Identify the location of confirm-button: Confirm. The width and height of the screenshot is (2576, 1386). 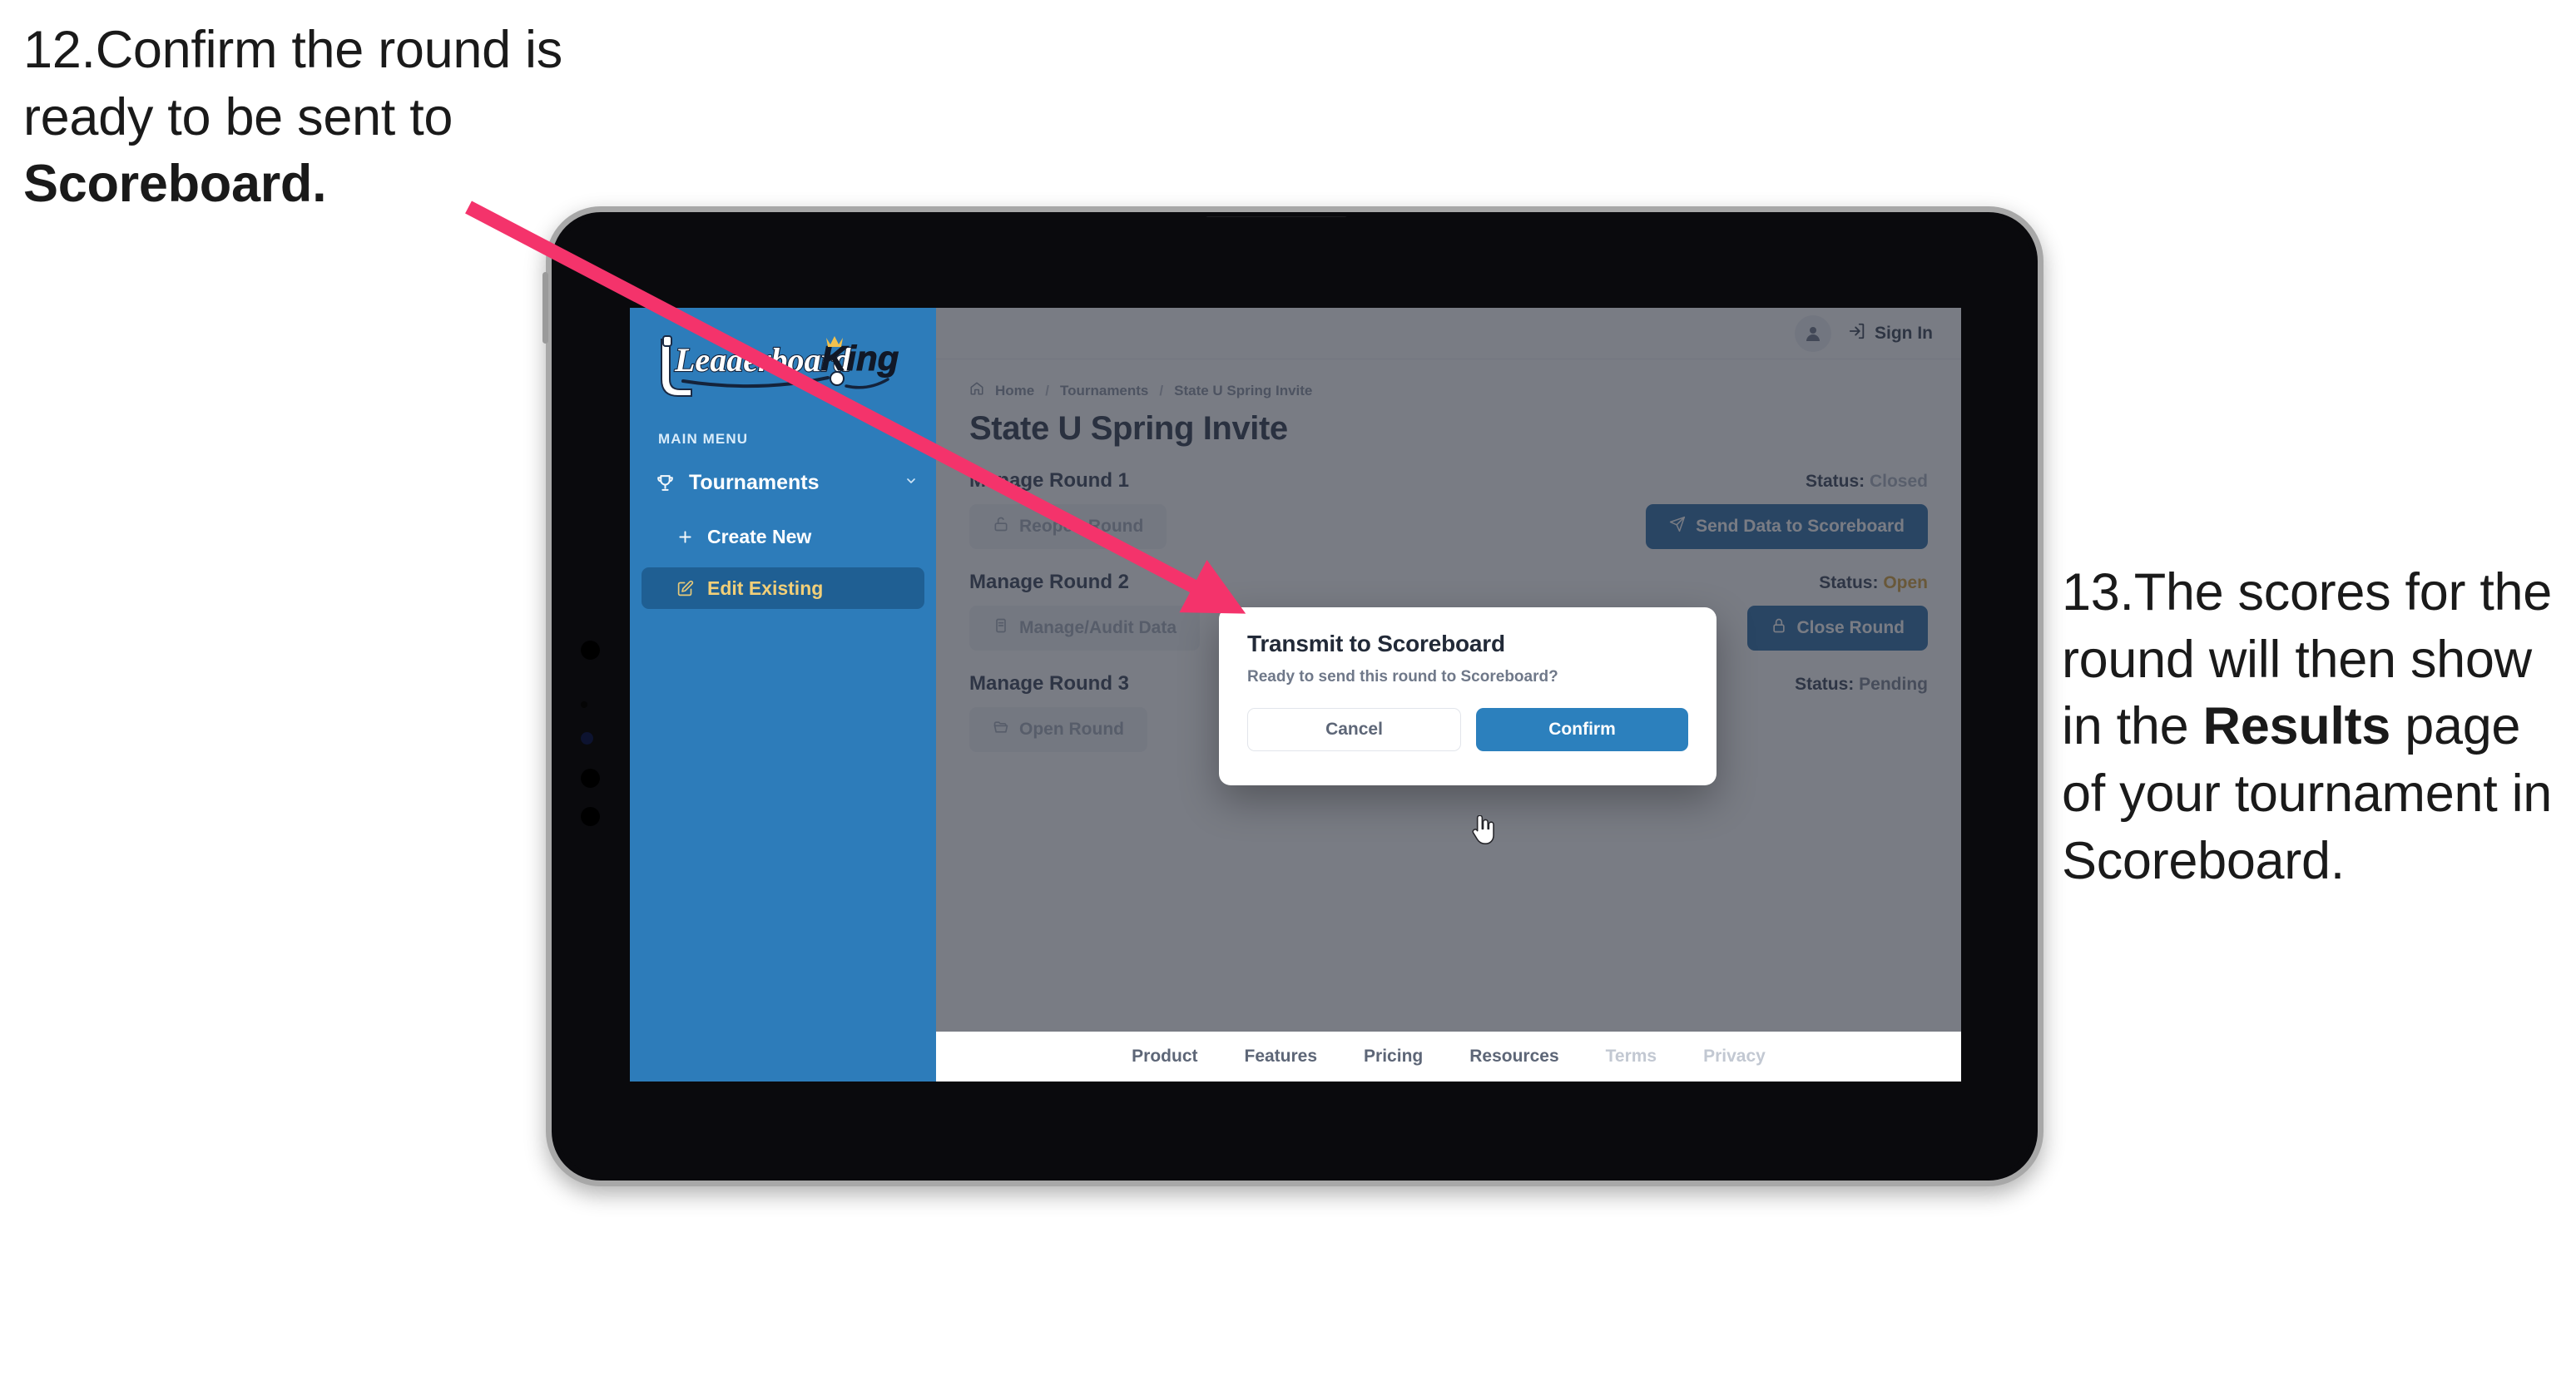
(1582, 729).